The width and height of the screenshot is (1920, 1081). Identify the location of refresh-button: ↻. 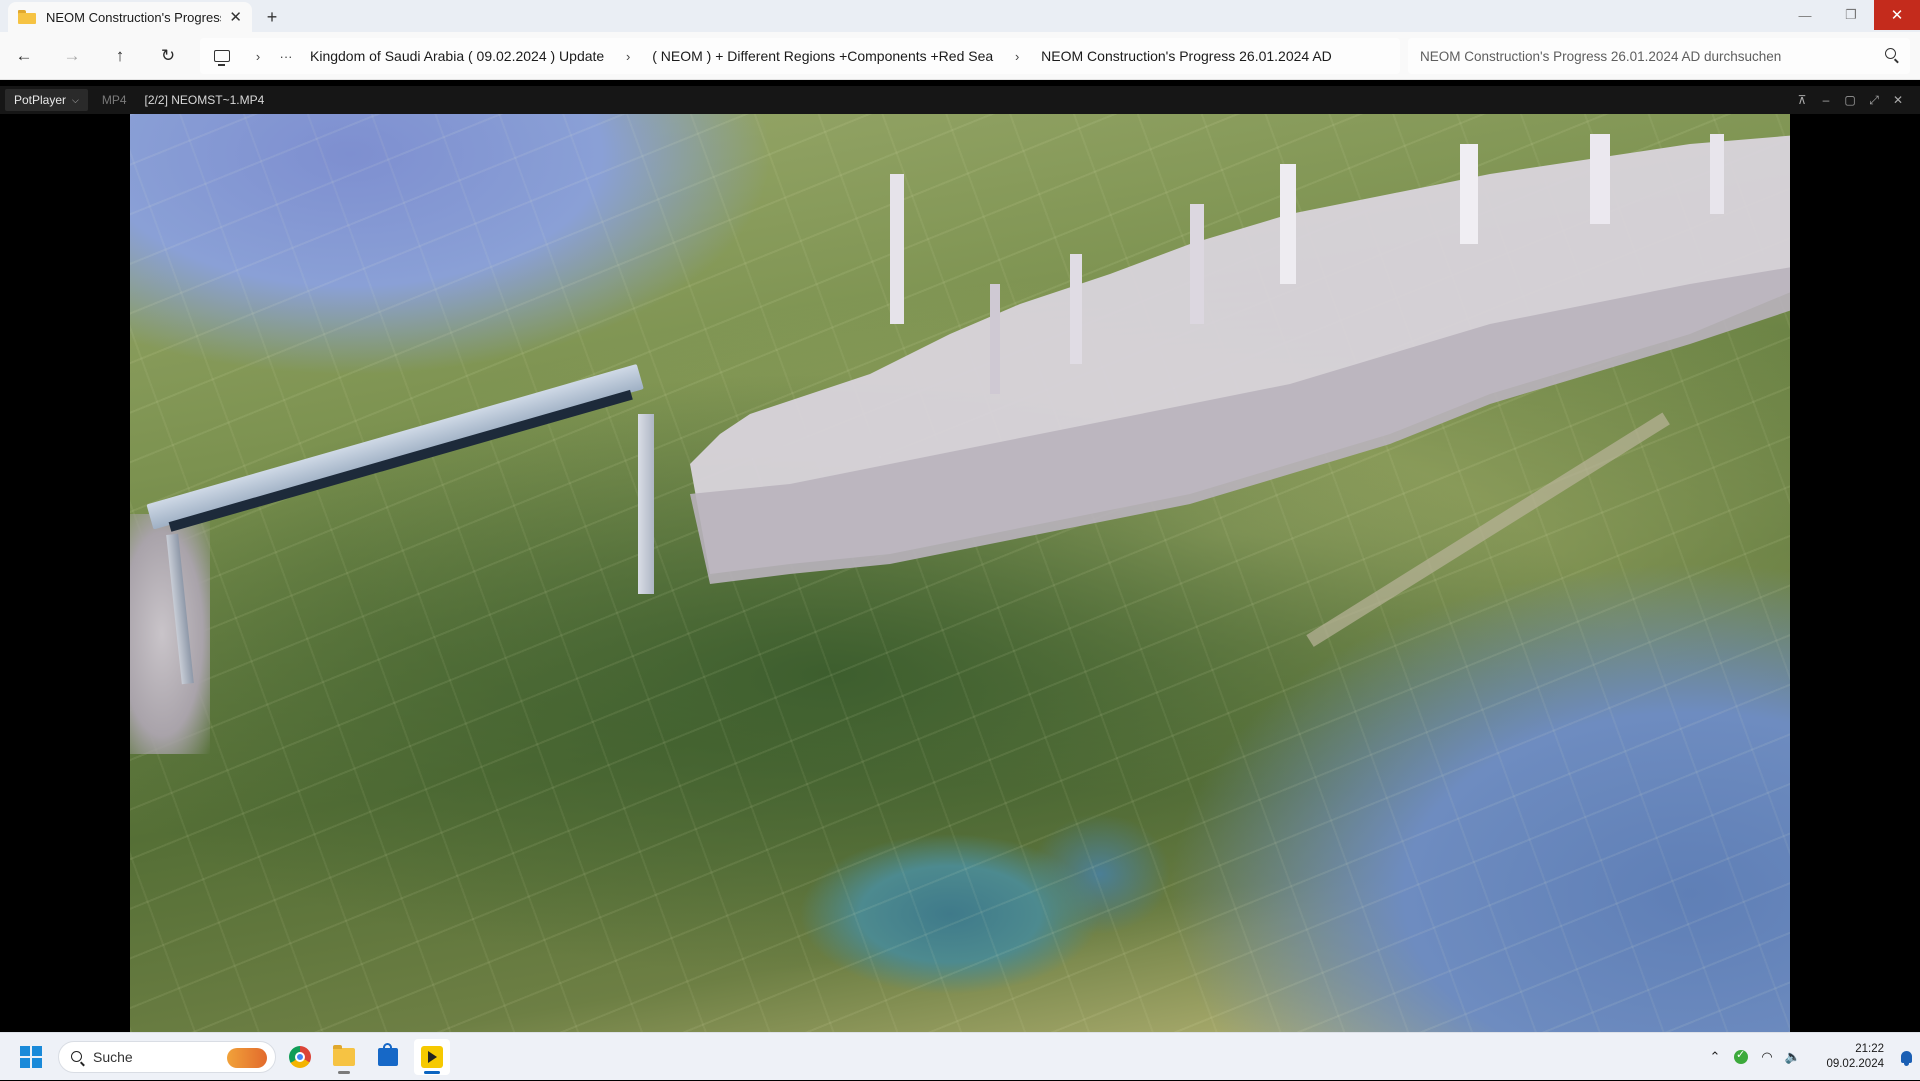
(168, 56).